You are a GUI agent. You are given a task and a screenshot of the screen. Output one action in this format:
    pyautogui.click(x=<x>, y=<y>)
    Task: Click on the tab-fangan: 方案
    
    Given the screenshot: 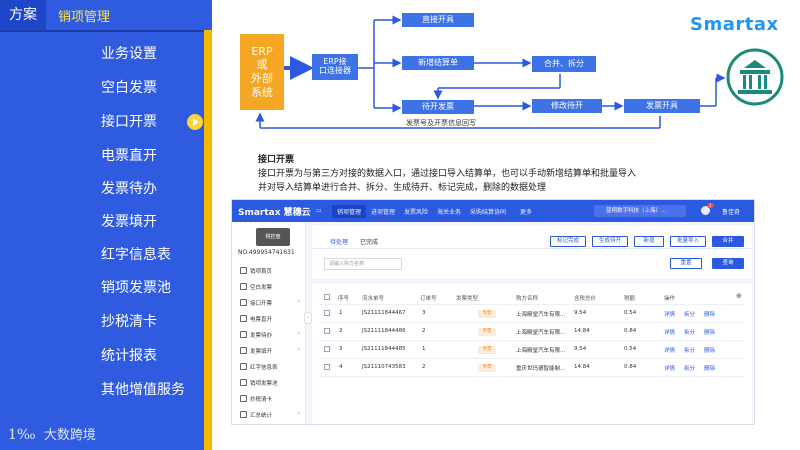 What is the action you would take?
    pyautogui.click(x=23, y=15)
    